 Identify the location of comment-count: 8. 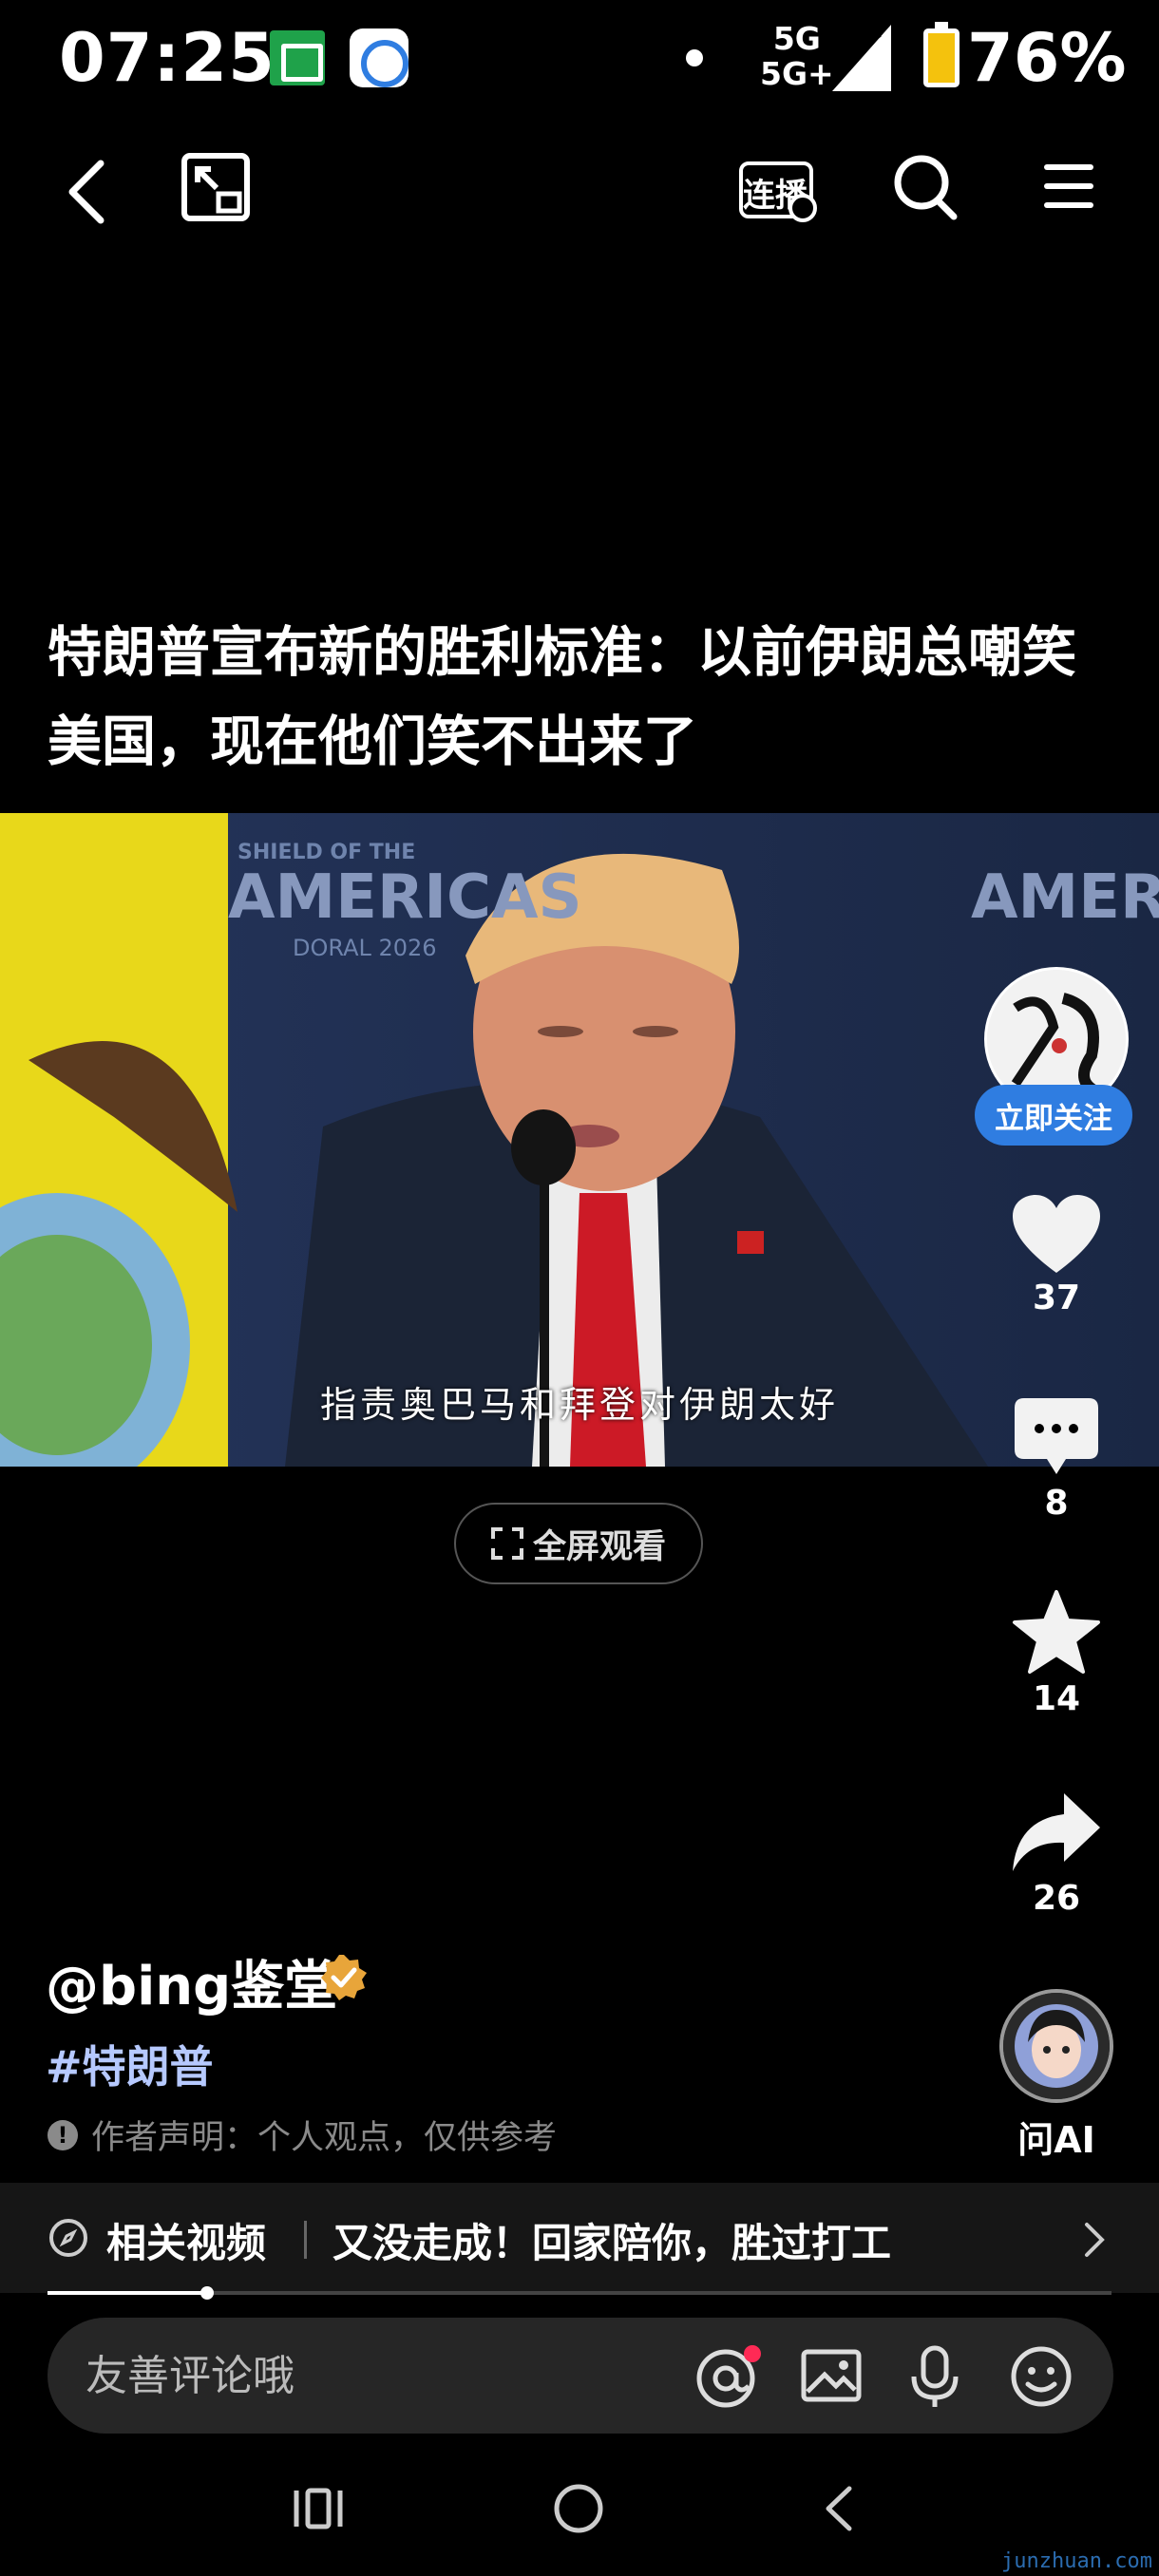
(1056, 1503).